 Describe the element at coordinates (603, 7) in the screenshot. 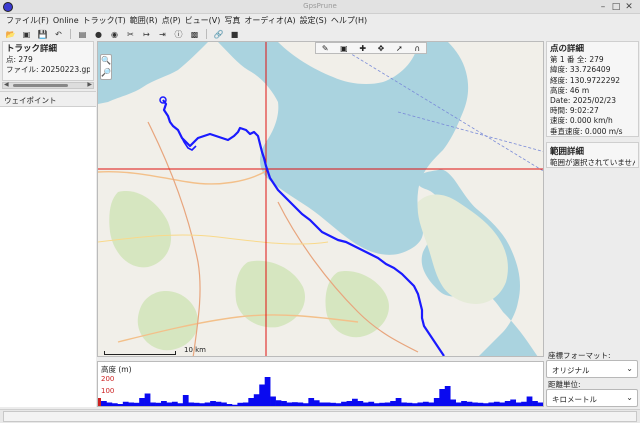

I see `minimize-button: –` at that location.